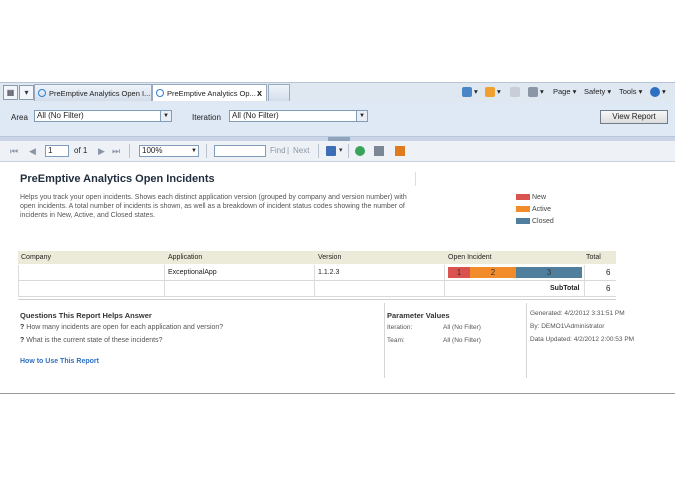 The image size is (675, 480). Describe the element at coordinates (418, 315) in the screenshot. I see `parameter-values-title: Parameter Values` at that location.